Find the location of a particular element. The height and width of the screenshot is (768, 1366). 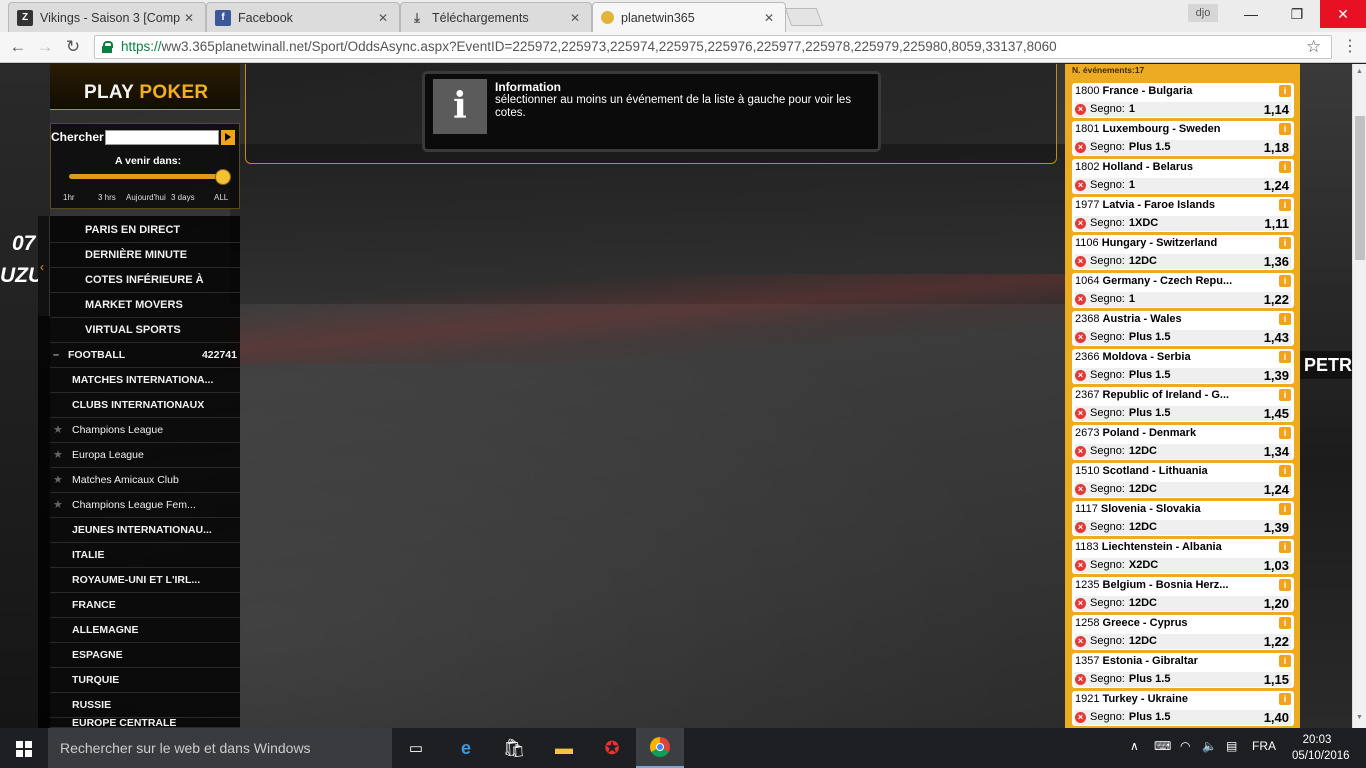

scroll-down-icon: ▼ is located at coordinates (1359, 717).